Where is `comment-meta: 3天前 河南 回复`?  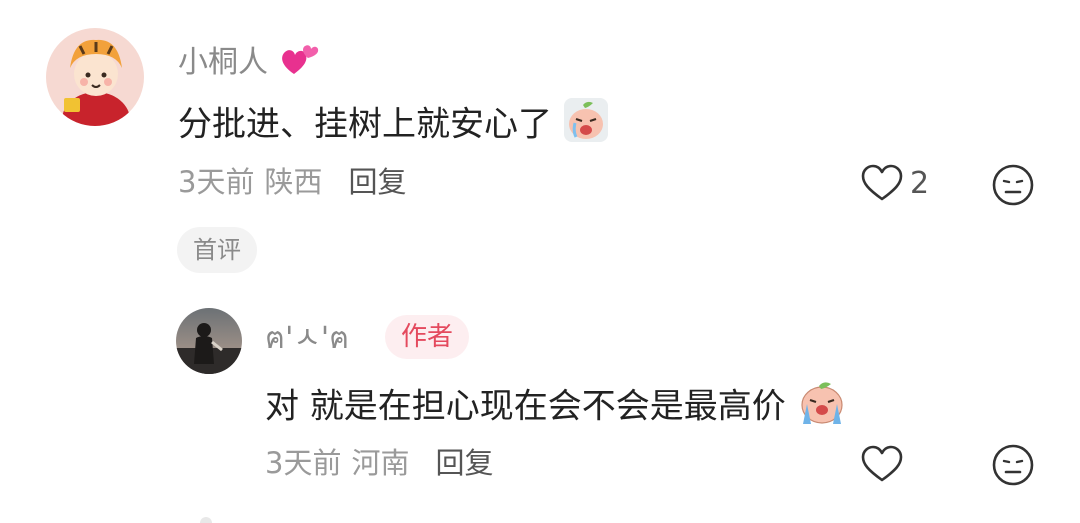
comment-meta: 3天前 河南 回复 is located at coordinates (379, 463).